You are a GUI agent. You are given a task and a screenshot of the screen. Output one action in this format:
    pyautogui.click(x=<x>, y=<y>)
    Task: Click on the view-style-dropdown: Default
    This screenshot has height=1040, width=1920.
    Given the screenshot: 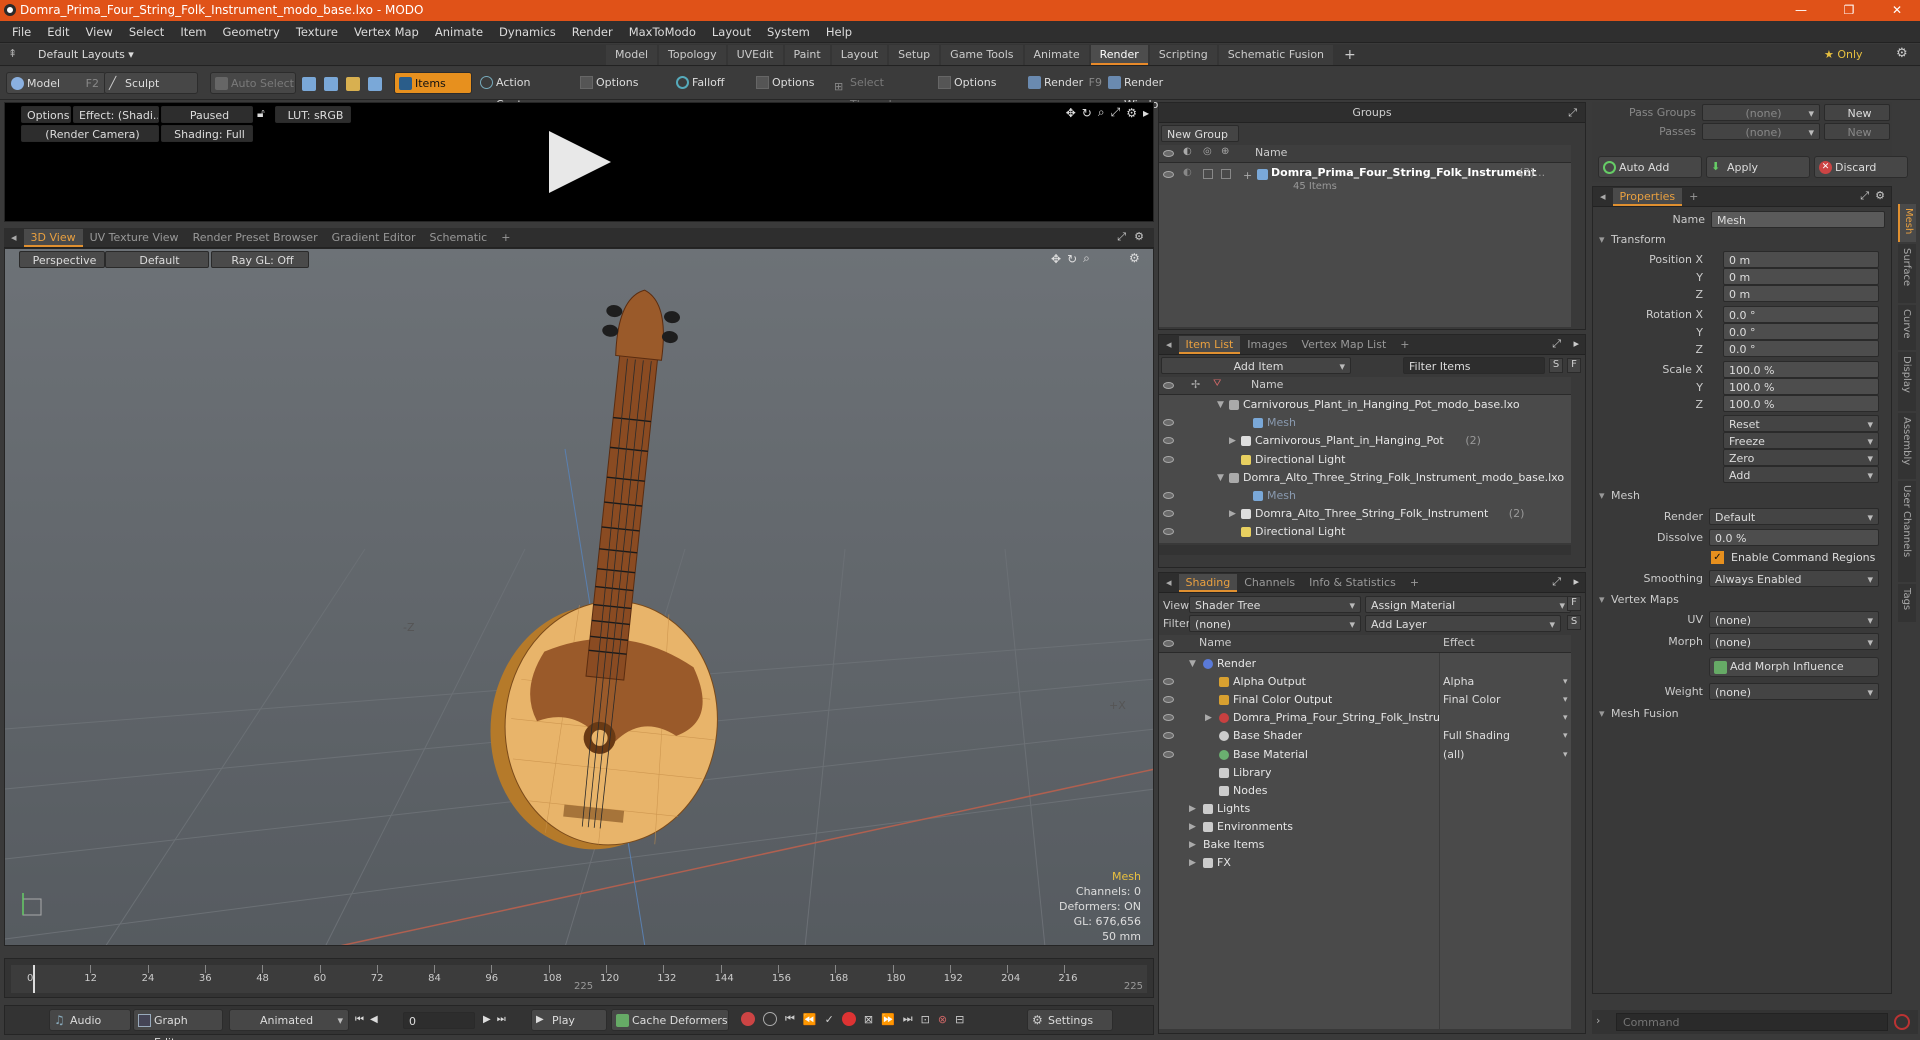 What is the action you would take?
    pyautogui.click(x=157, y=259)
    